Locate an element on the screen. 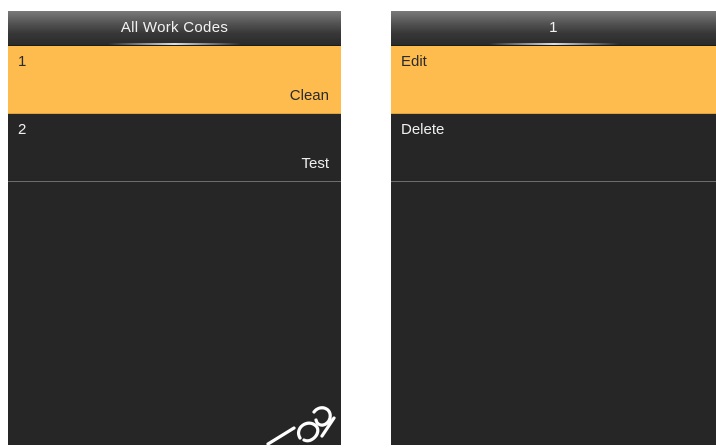  screen-title: 1 is located at coordinates (553, 27).